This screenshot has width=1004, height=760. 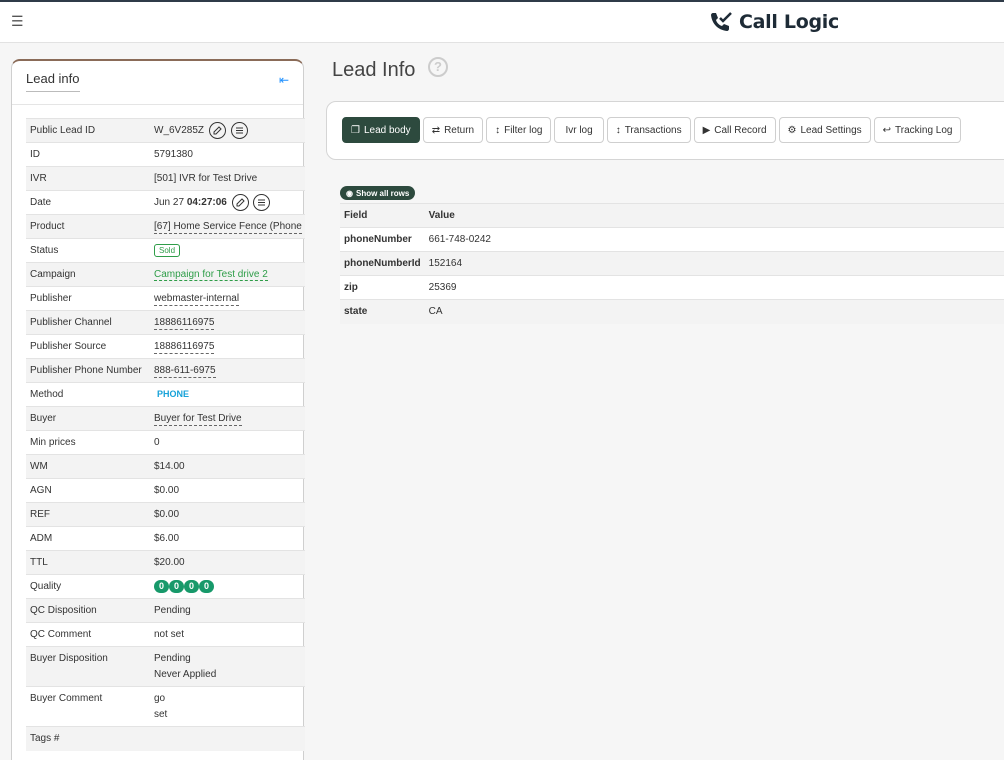 What do you see at coordinates (618, 130) in the screenshot?
I see `updown-icon: ↕` at bounding box center [618, 130].